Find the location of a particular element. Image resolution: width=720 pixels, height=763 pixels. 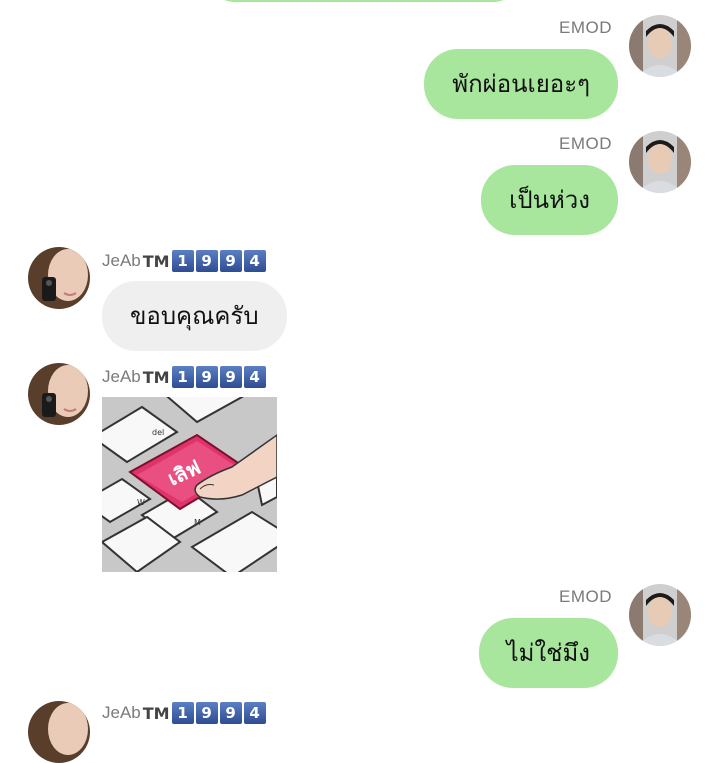

message-bubble: เป็นห่วง is located at coordinates (549, 200).